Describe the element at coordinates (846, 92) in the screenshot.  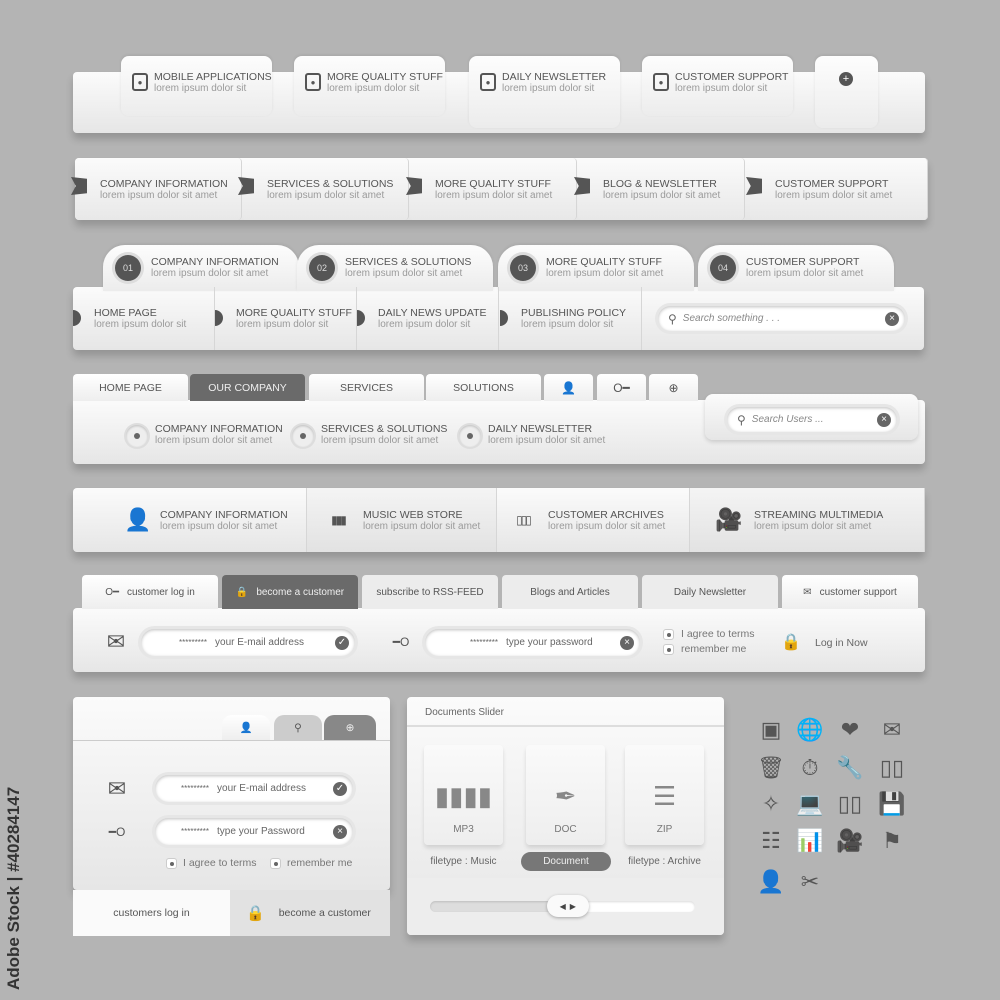
I see `add-tab-button: +` at that location.